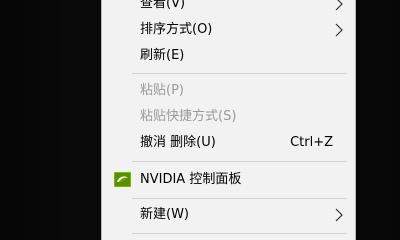 The image size is (400, 240). Describe the element at coordinates (178, 142) in the screenshot. I see `menu-item-undo-delete-label: 撤消 删除(U)` at that location.